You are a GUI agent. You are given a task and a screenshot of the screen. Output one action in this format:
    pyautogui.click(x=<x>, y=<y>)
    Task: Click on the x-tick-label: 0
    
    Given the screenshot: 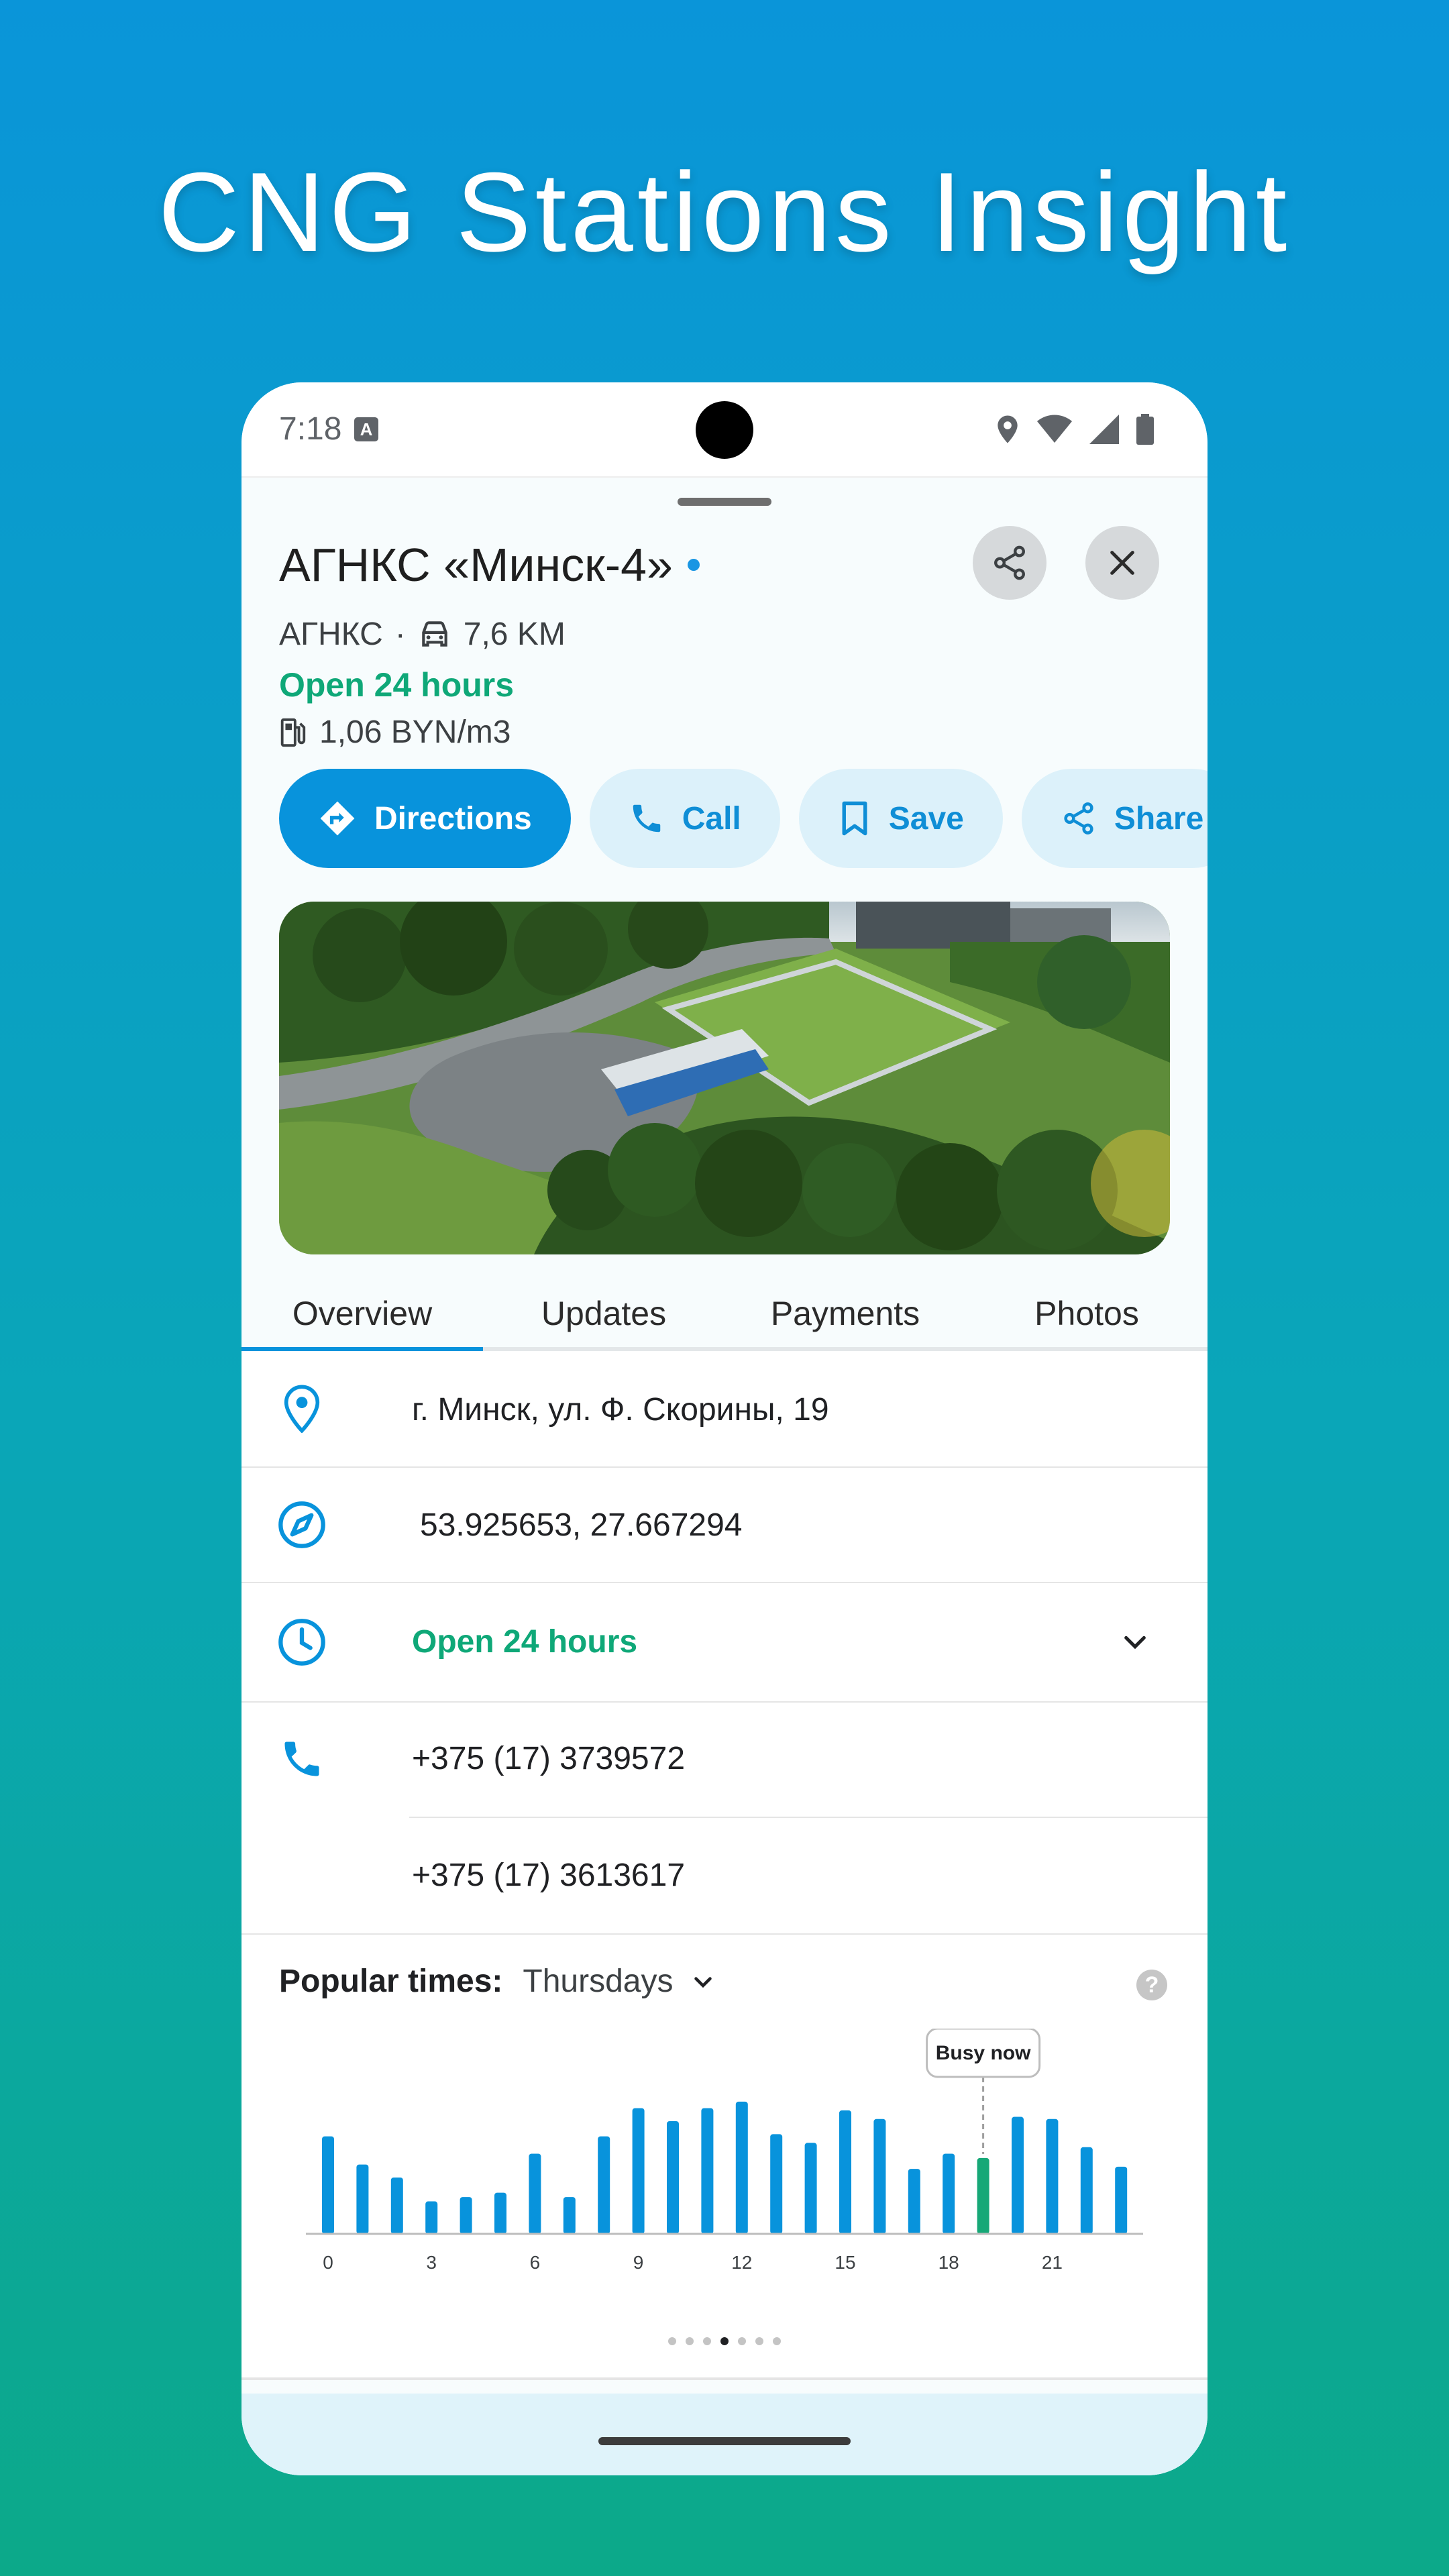 What is the action you would take?
    pyautogui.click(x=328, y=2262)
    